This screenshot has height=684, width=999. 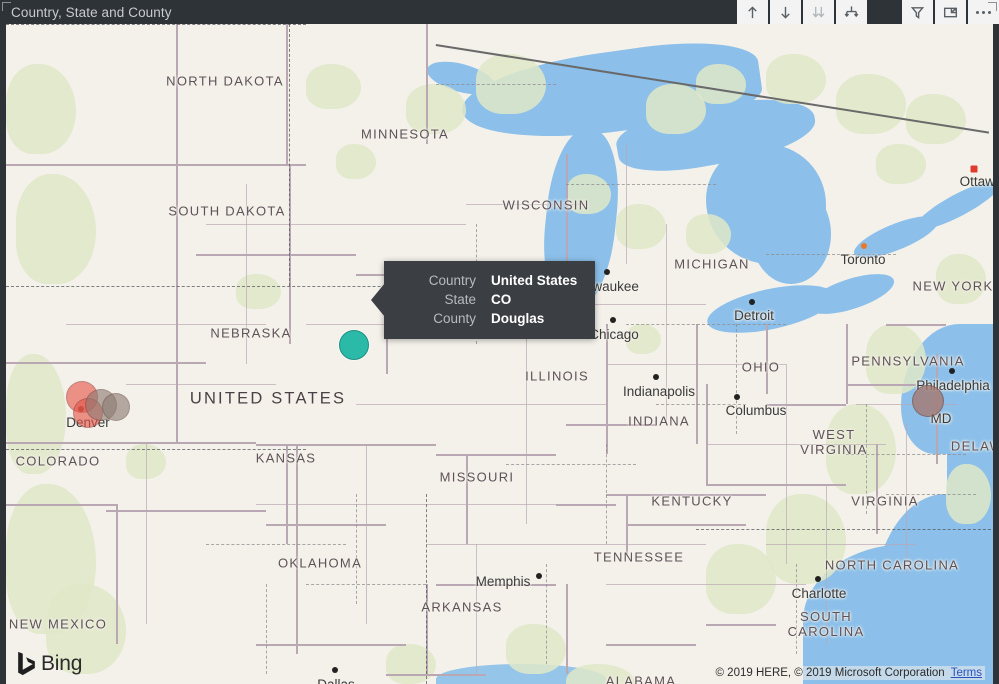 What do you see at coordinates (454, 318) in the screenshot?
I see `tooltip-field-label: County` at bounding box center [454, 318].